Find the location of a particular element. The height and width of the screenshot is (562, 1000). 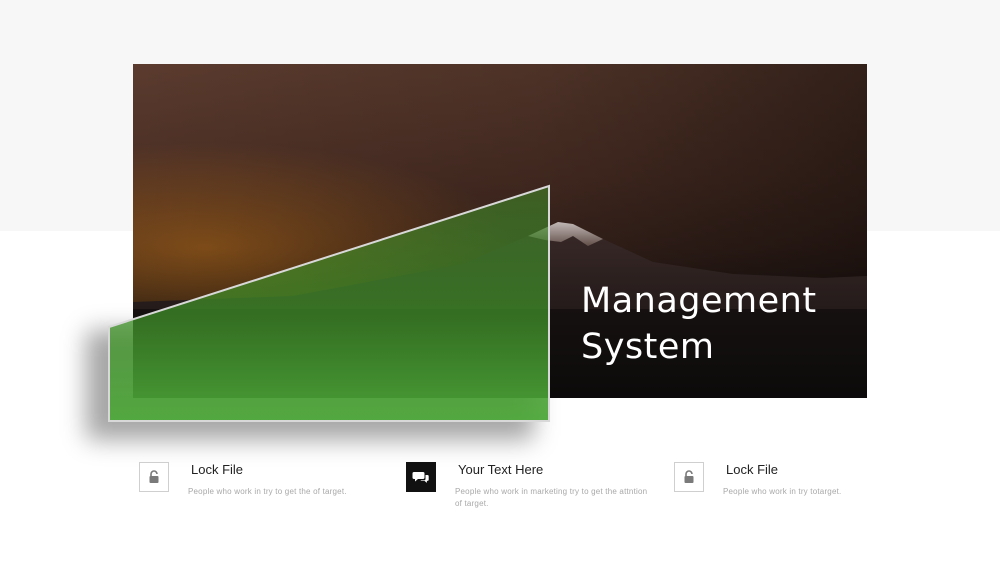

chat-icon is located at coordinates (421, 477).